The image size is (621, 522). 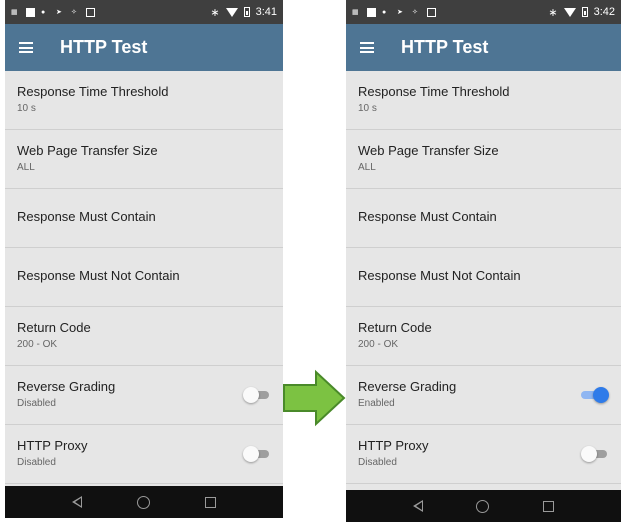 I want to click on setting-reverse-grading: Reverse Grading Disabled, so click(x=144, y=395).